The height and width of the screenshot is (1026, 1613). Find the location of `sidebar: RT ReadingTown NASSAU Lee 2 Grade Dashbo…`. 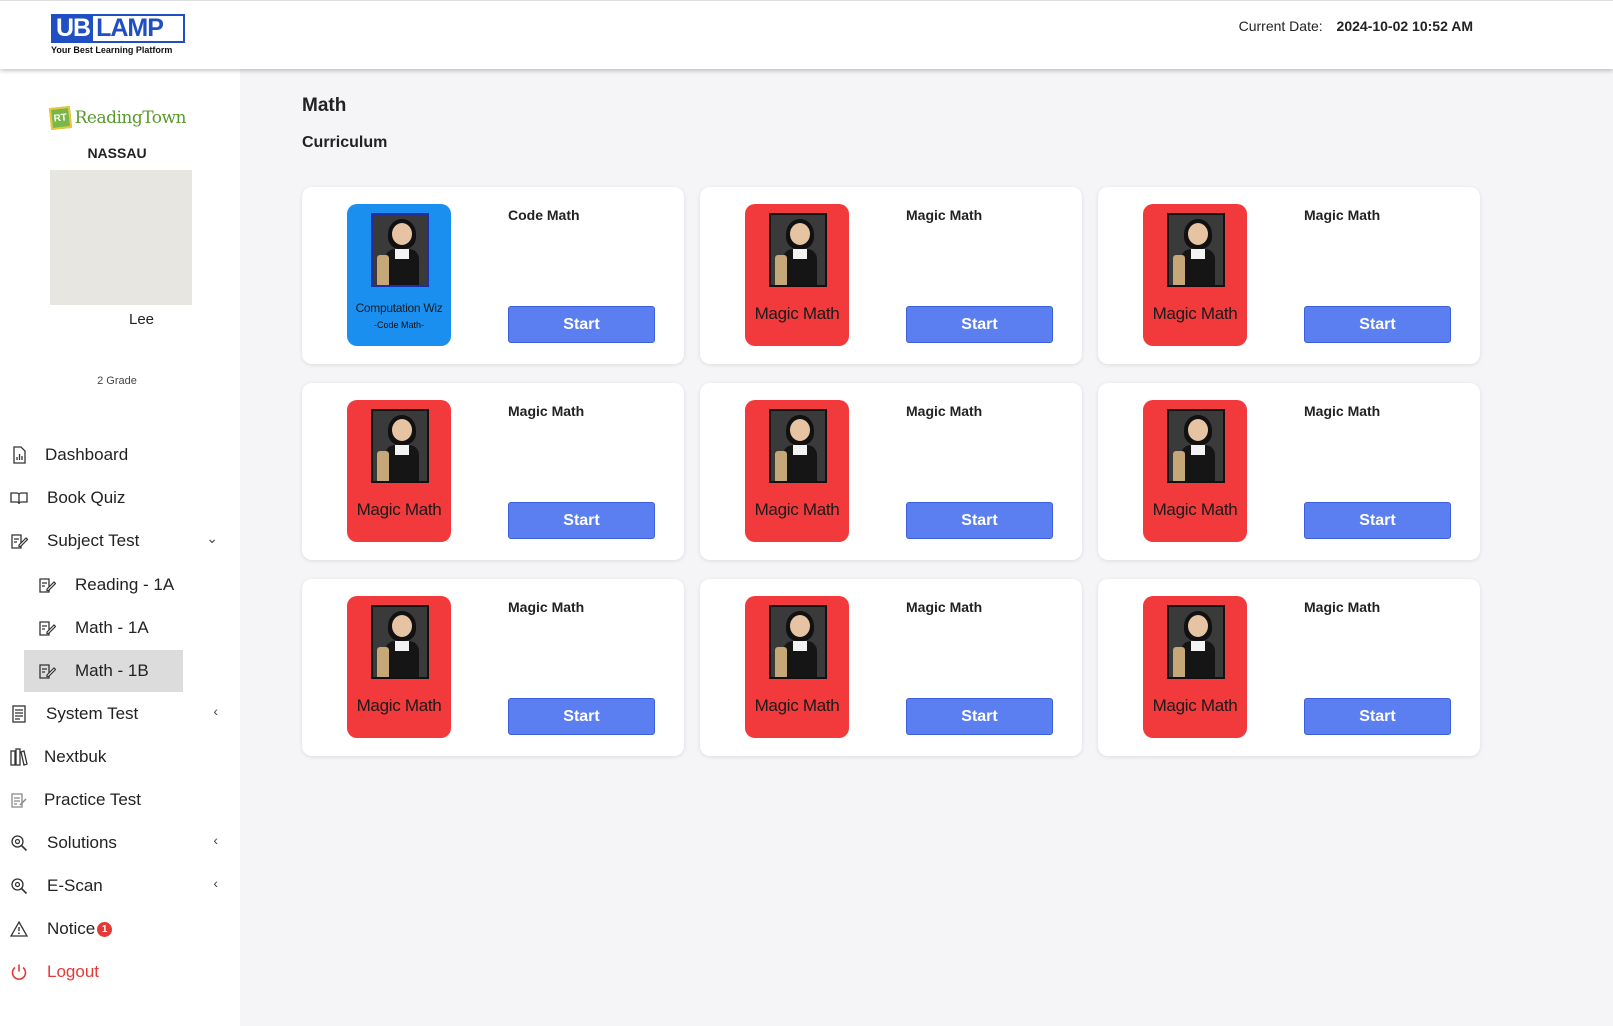

sidebar: RT ReadingTown NASSAU Lee 2 Grade Dashbo… is located at coordinates (120, 547).